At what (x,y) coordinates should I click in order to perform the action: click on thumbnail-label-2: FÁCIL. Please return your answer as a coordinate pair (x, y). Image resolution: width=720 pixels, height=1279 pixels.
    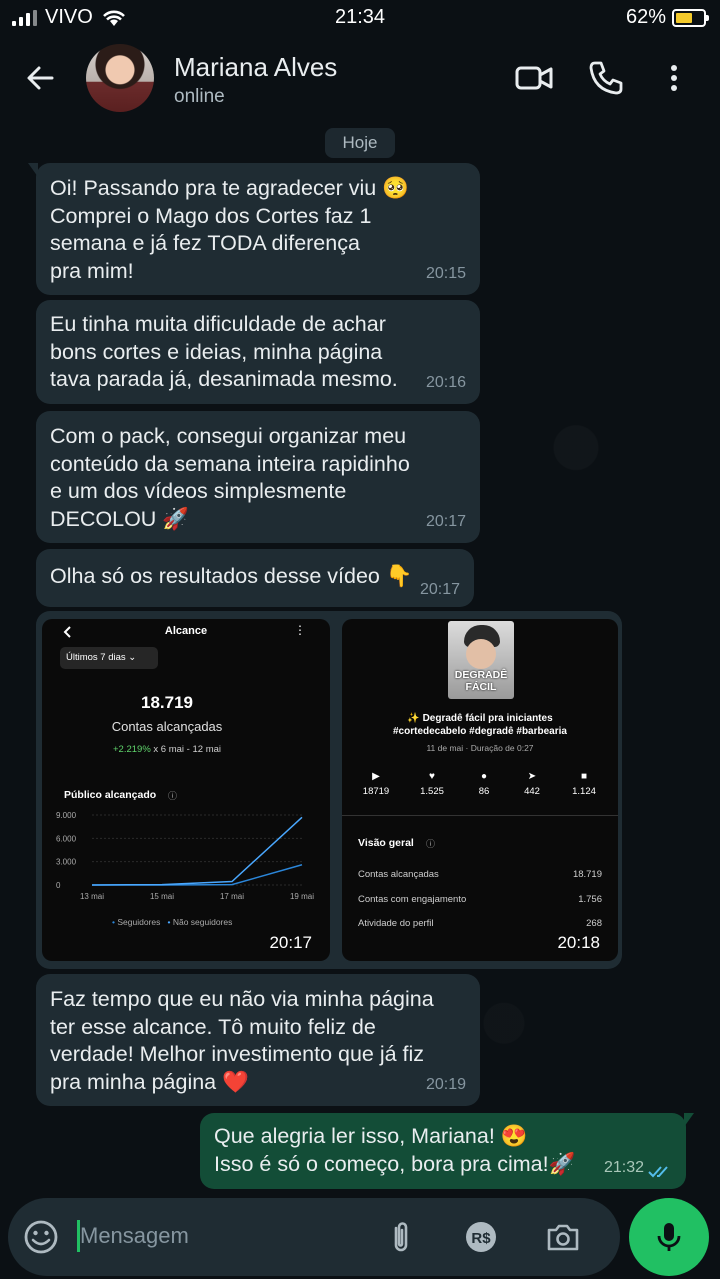
    Looking at the image, I should click on (481, 687).